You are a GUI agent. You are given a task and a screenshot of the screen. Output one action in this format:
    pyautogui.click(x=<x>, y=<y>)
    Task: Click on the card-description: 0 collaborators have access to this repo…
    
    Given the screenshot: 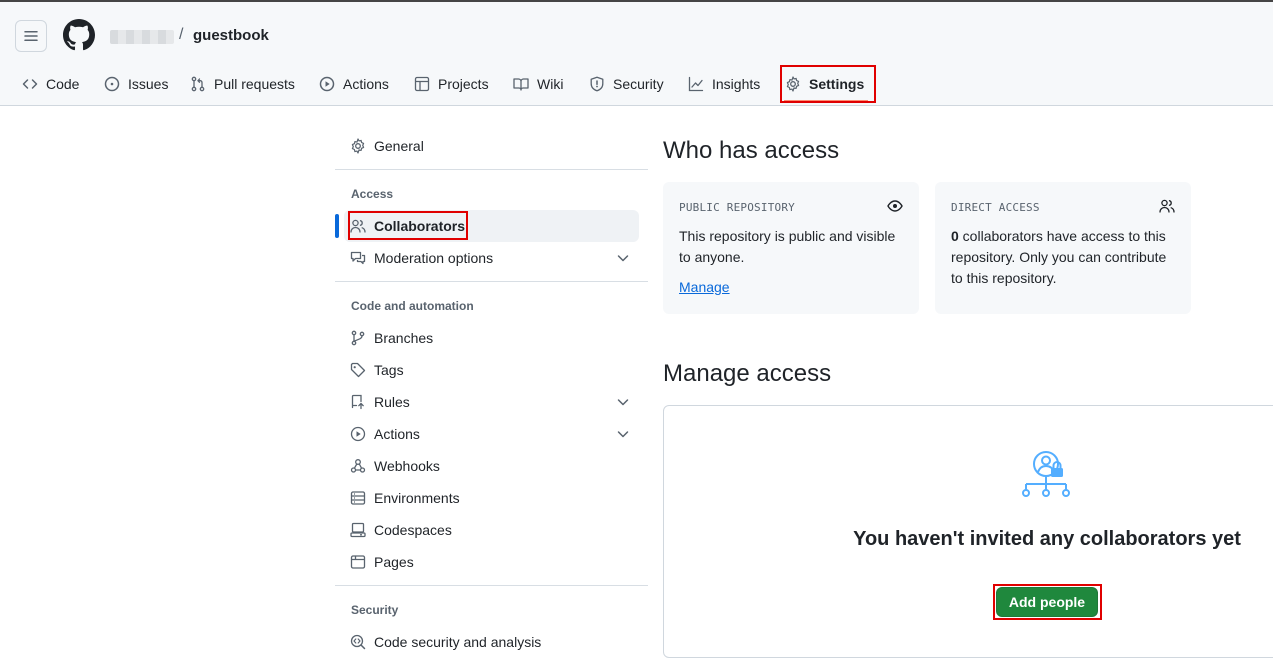 What is the action you would take?
    pyautogui.click(x=1058, y=257)
    